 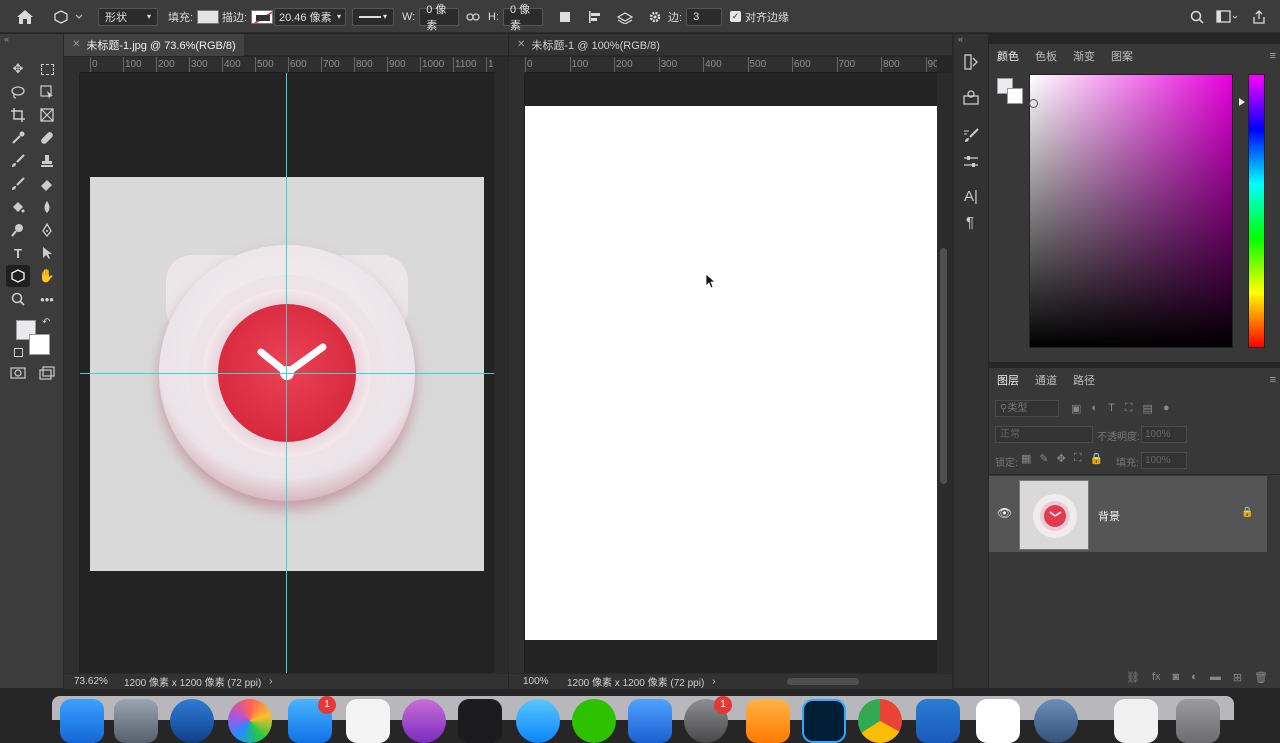 What do you see at coordinates (39, 344) in the screenshot?
I see `background-color-swatch` at bounding box center [39, 344].